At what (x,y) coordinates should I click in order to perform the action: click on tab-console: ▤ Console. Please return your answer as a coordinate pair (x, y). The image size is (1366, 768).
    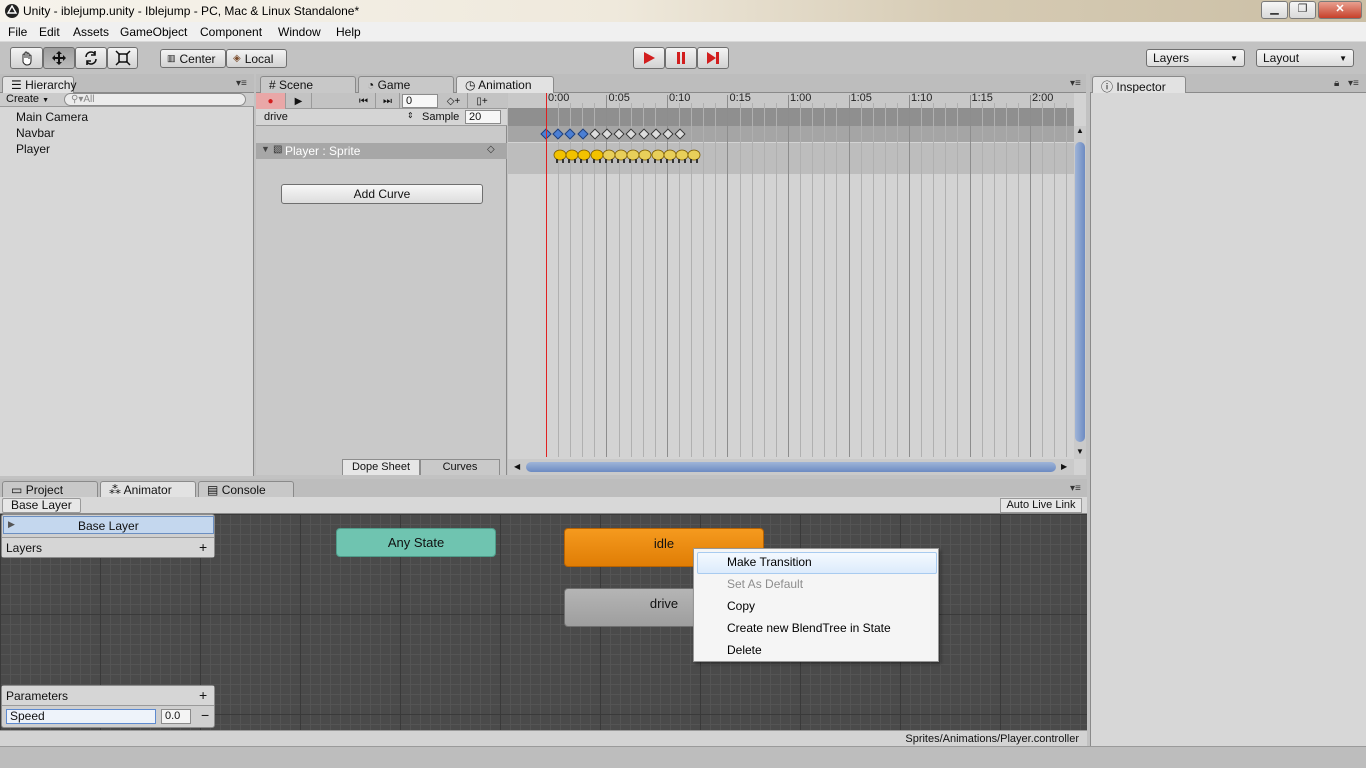
    Looking at the image, I should click on (246, 489).